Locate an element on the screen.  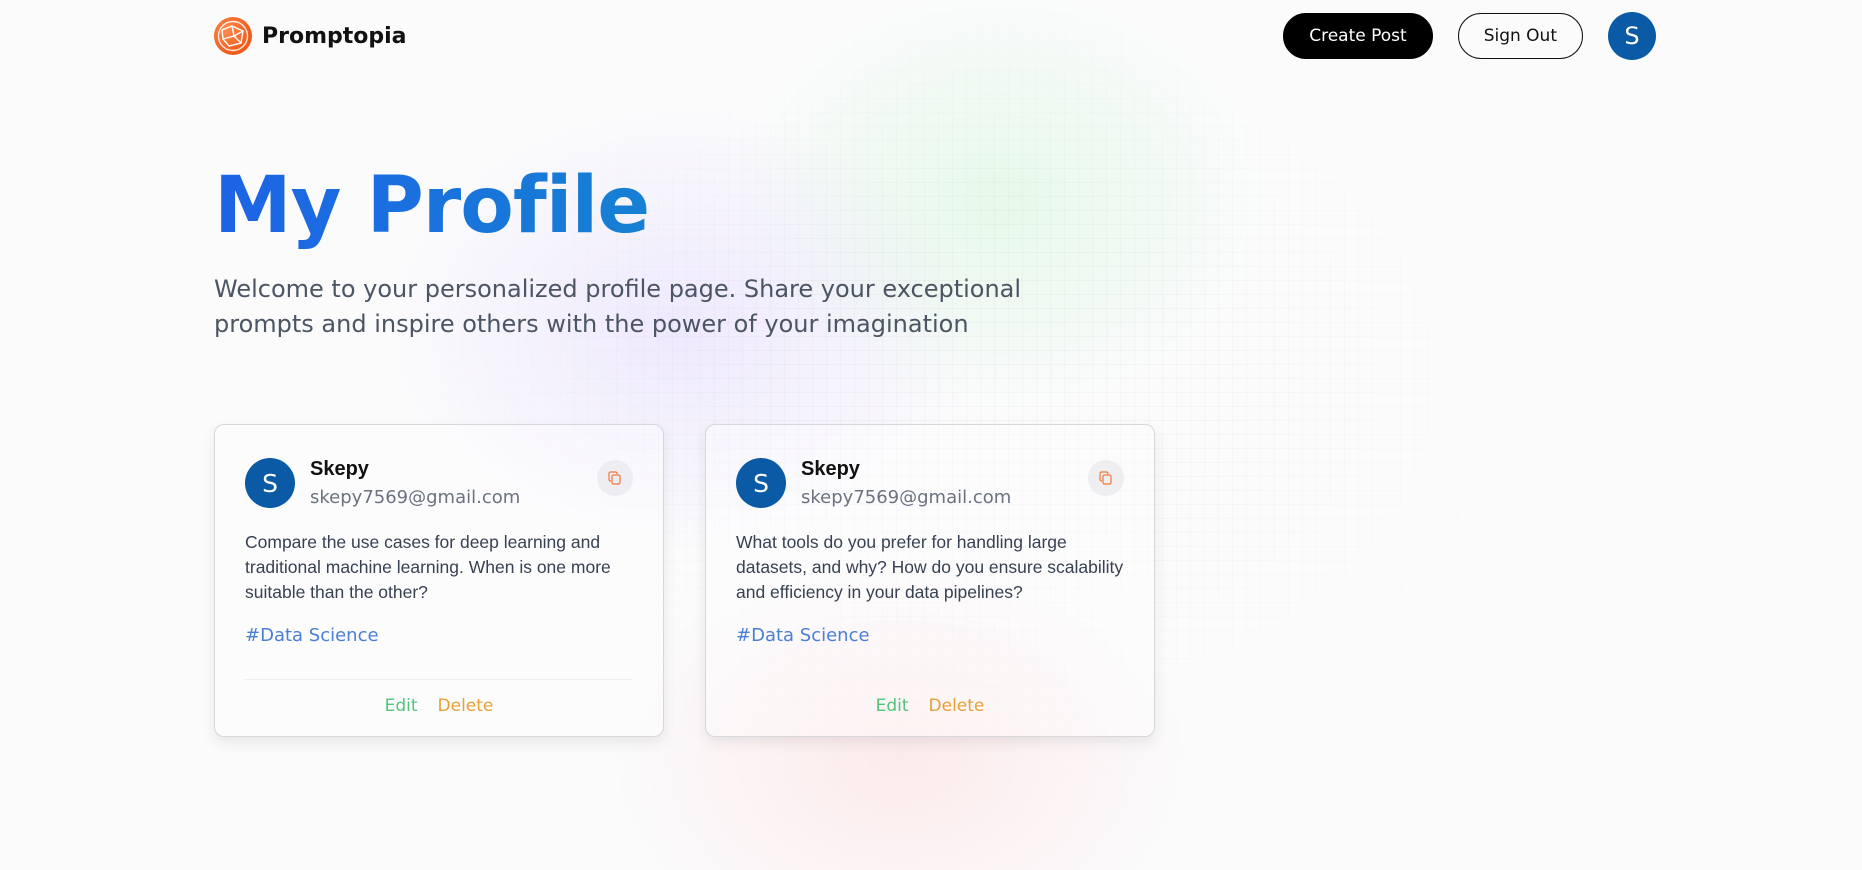
brand-name: Promptopia is located at coordinates (334, 36).